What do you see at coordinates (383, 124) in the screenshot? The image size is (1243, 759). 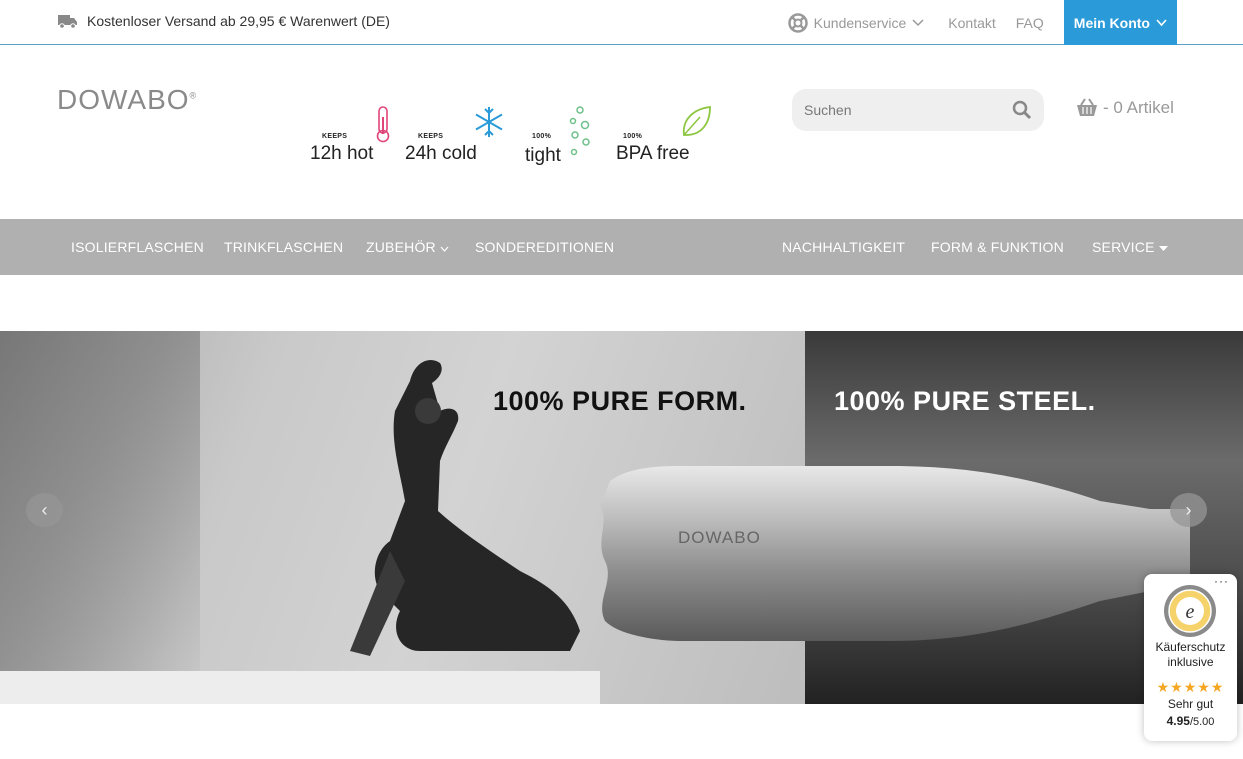 I see `thermometer-icon` at bounding box center [383, 124].